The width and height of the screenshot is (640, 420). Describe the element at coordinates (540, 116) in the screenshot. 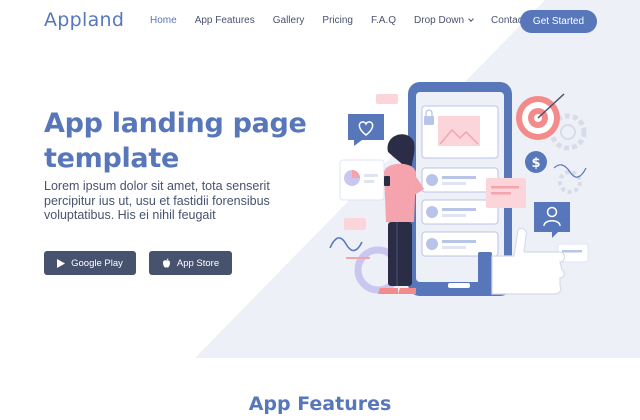

I see `target-icon` at that location.